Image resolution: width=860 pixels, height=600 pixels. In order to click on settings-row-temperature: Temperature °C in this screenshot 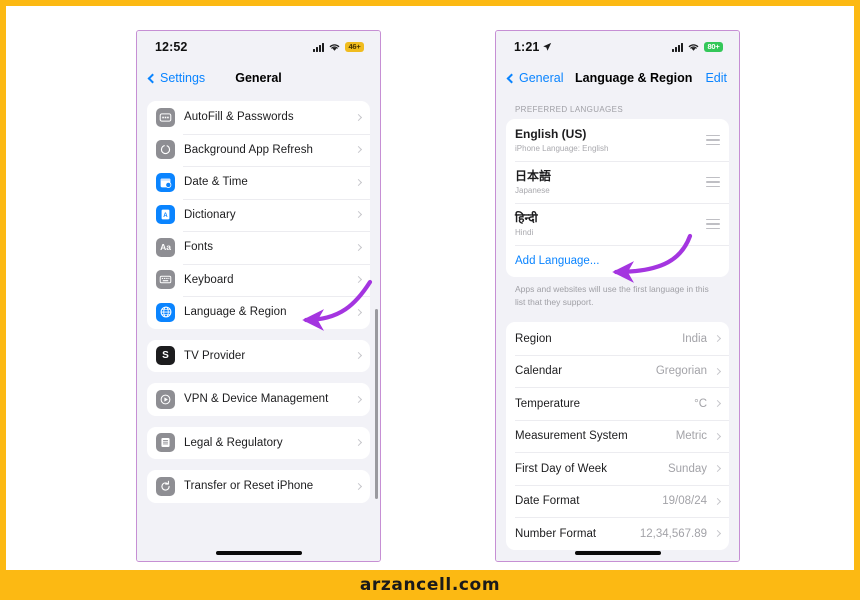, I will do `click(617, 403)`.